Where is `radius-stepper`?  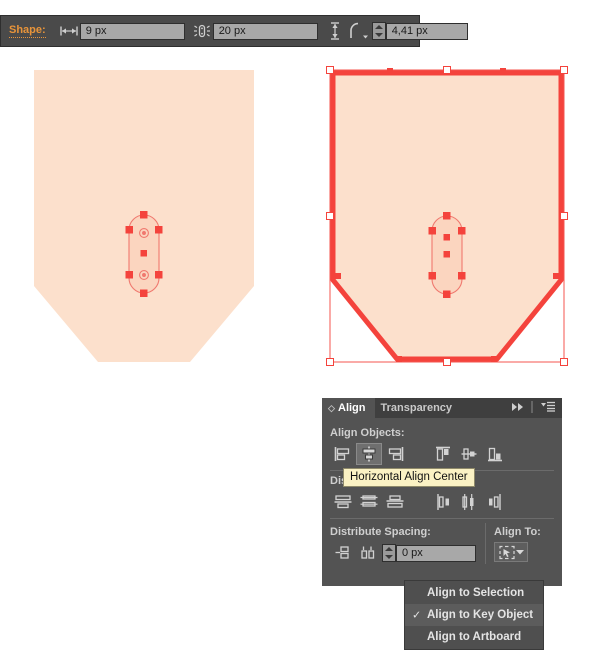
radius-stepper is located at coordinates (378, 31).